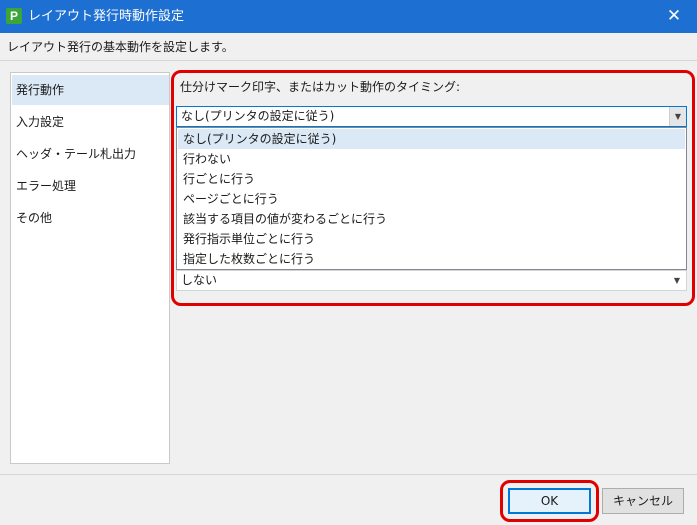  What do you see at coordinates (431, 219) in the screenshot?
I see `dropdown-option: 該当する項目の値が変わるごとに行う` at bounding box center [431, 219].